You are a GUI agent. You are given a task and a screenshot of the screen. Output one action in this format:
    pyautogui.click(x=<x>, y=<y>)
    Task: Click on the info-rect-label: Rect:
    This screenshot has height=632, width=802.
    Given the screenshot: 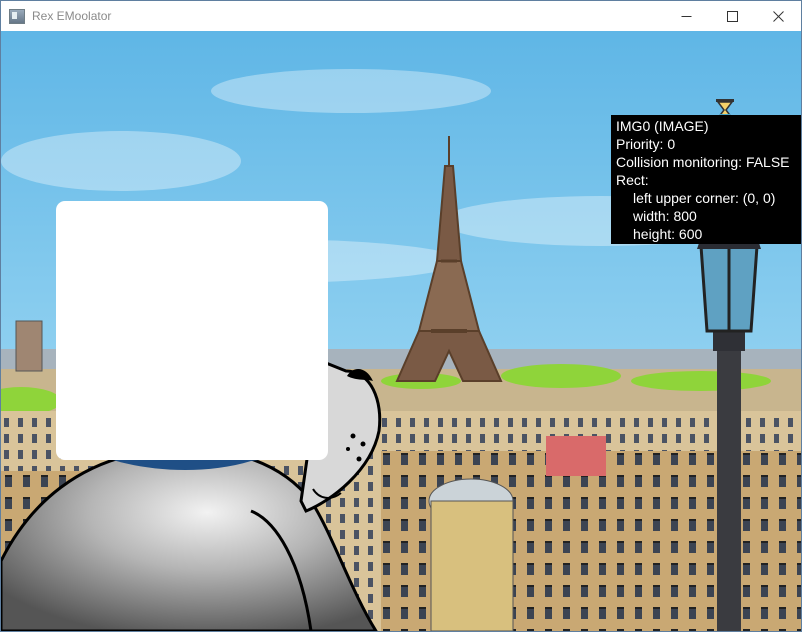 What is the action you would take?
    pyautogui.click(x=632, y=180)
    